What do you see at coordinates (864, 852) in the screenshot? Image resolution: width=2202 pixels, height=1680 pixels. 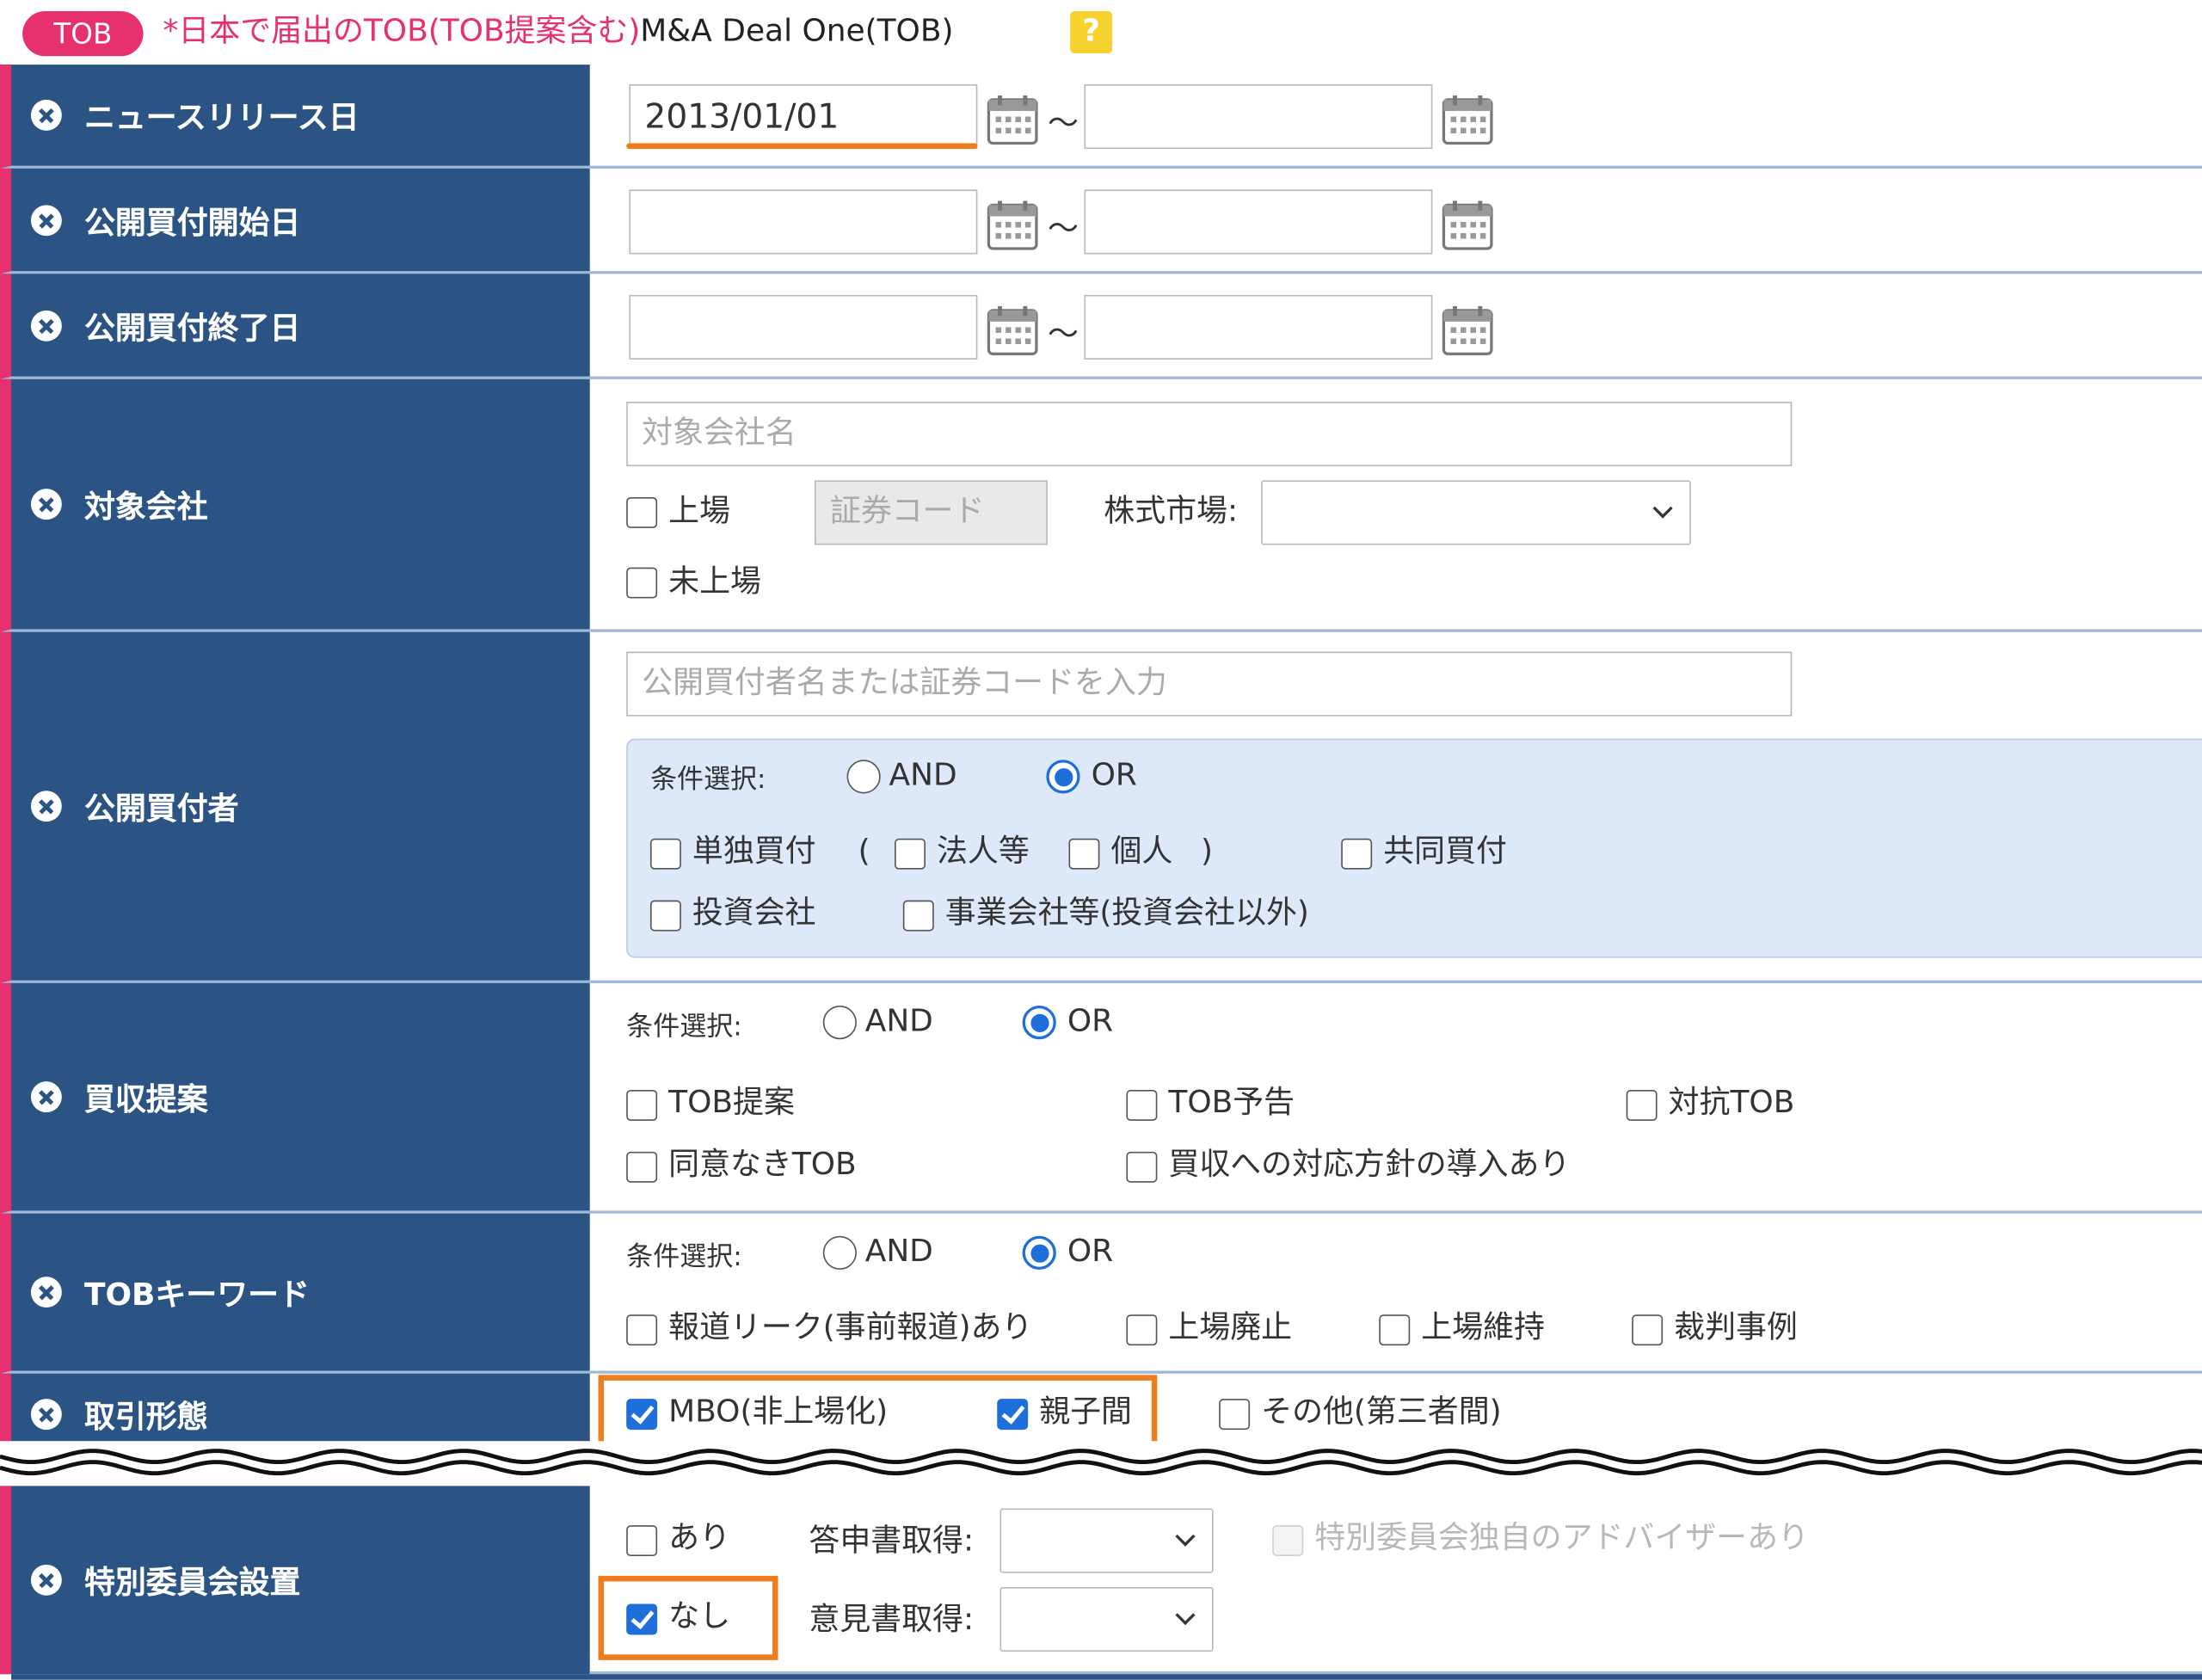 I see `open-paren: (` at bounding box center [864, 852].